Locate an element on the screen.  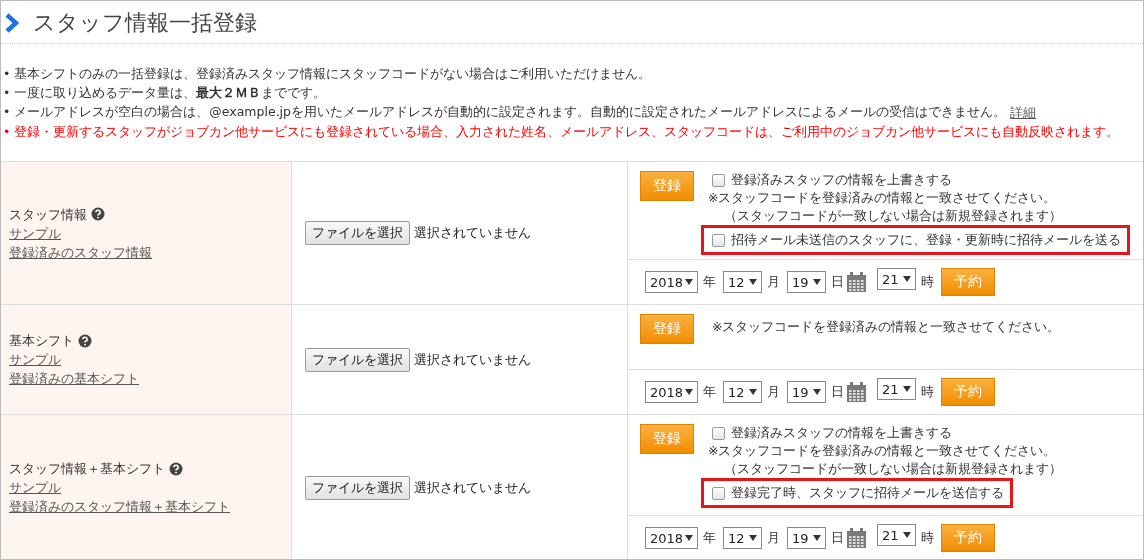
note-text: • 一度に取り込めるデータ量は、最大２ＭＢまでです。 is located at coordinates (165, 93).